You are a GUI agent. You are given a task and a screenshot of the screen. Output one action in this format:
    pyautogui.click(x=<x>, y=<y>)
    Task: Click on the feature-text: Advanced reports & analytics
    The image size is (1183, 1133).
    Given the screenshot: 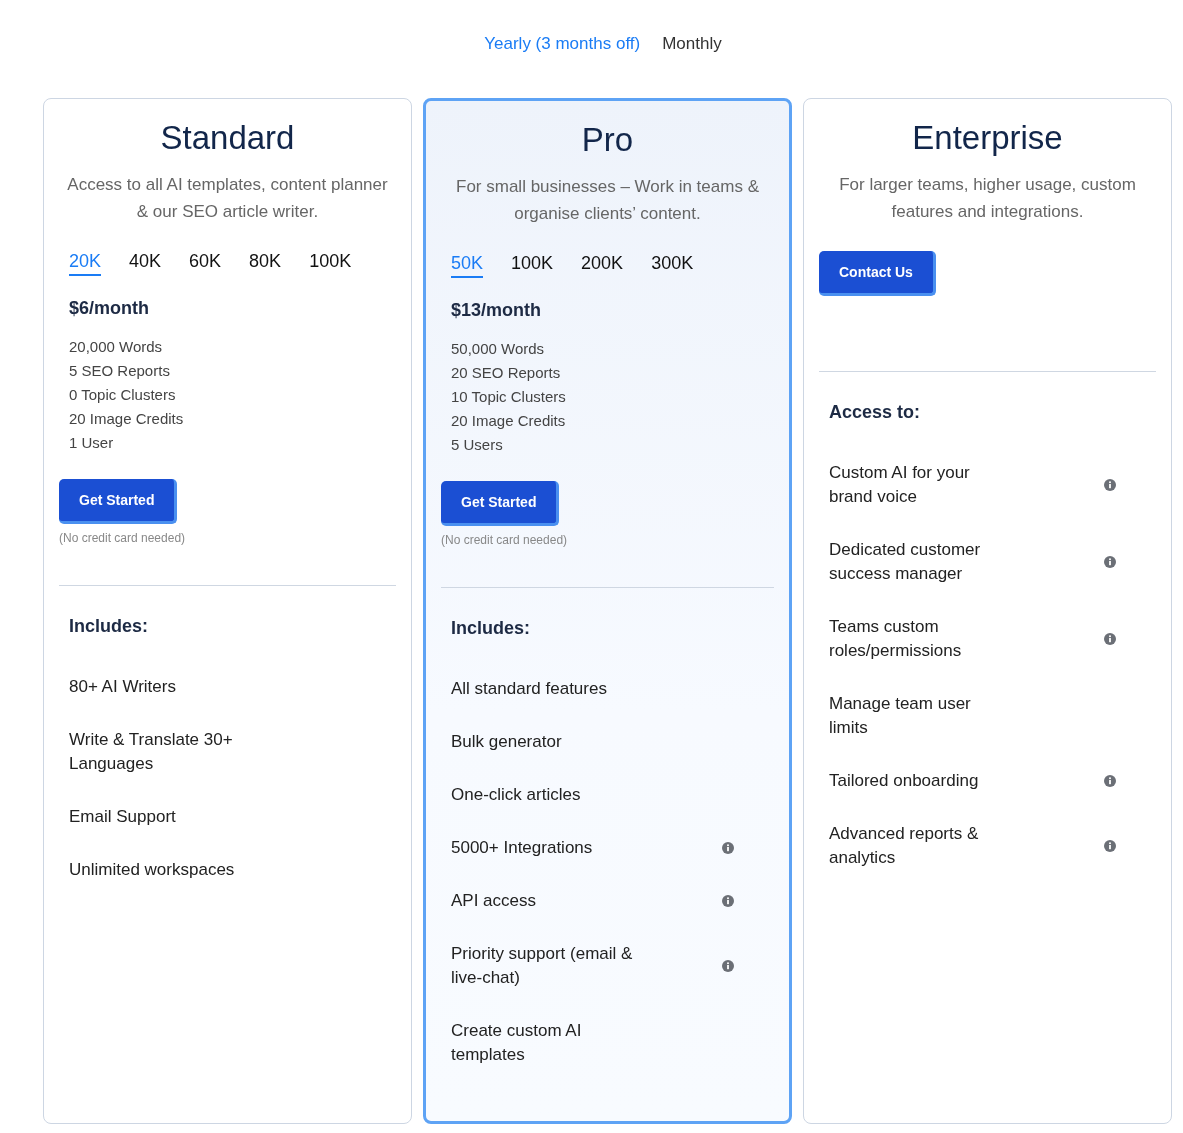 What is the action you would take?
    pyautogui.click(x=904, y=846)
    